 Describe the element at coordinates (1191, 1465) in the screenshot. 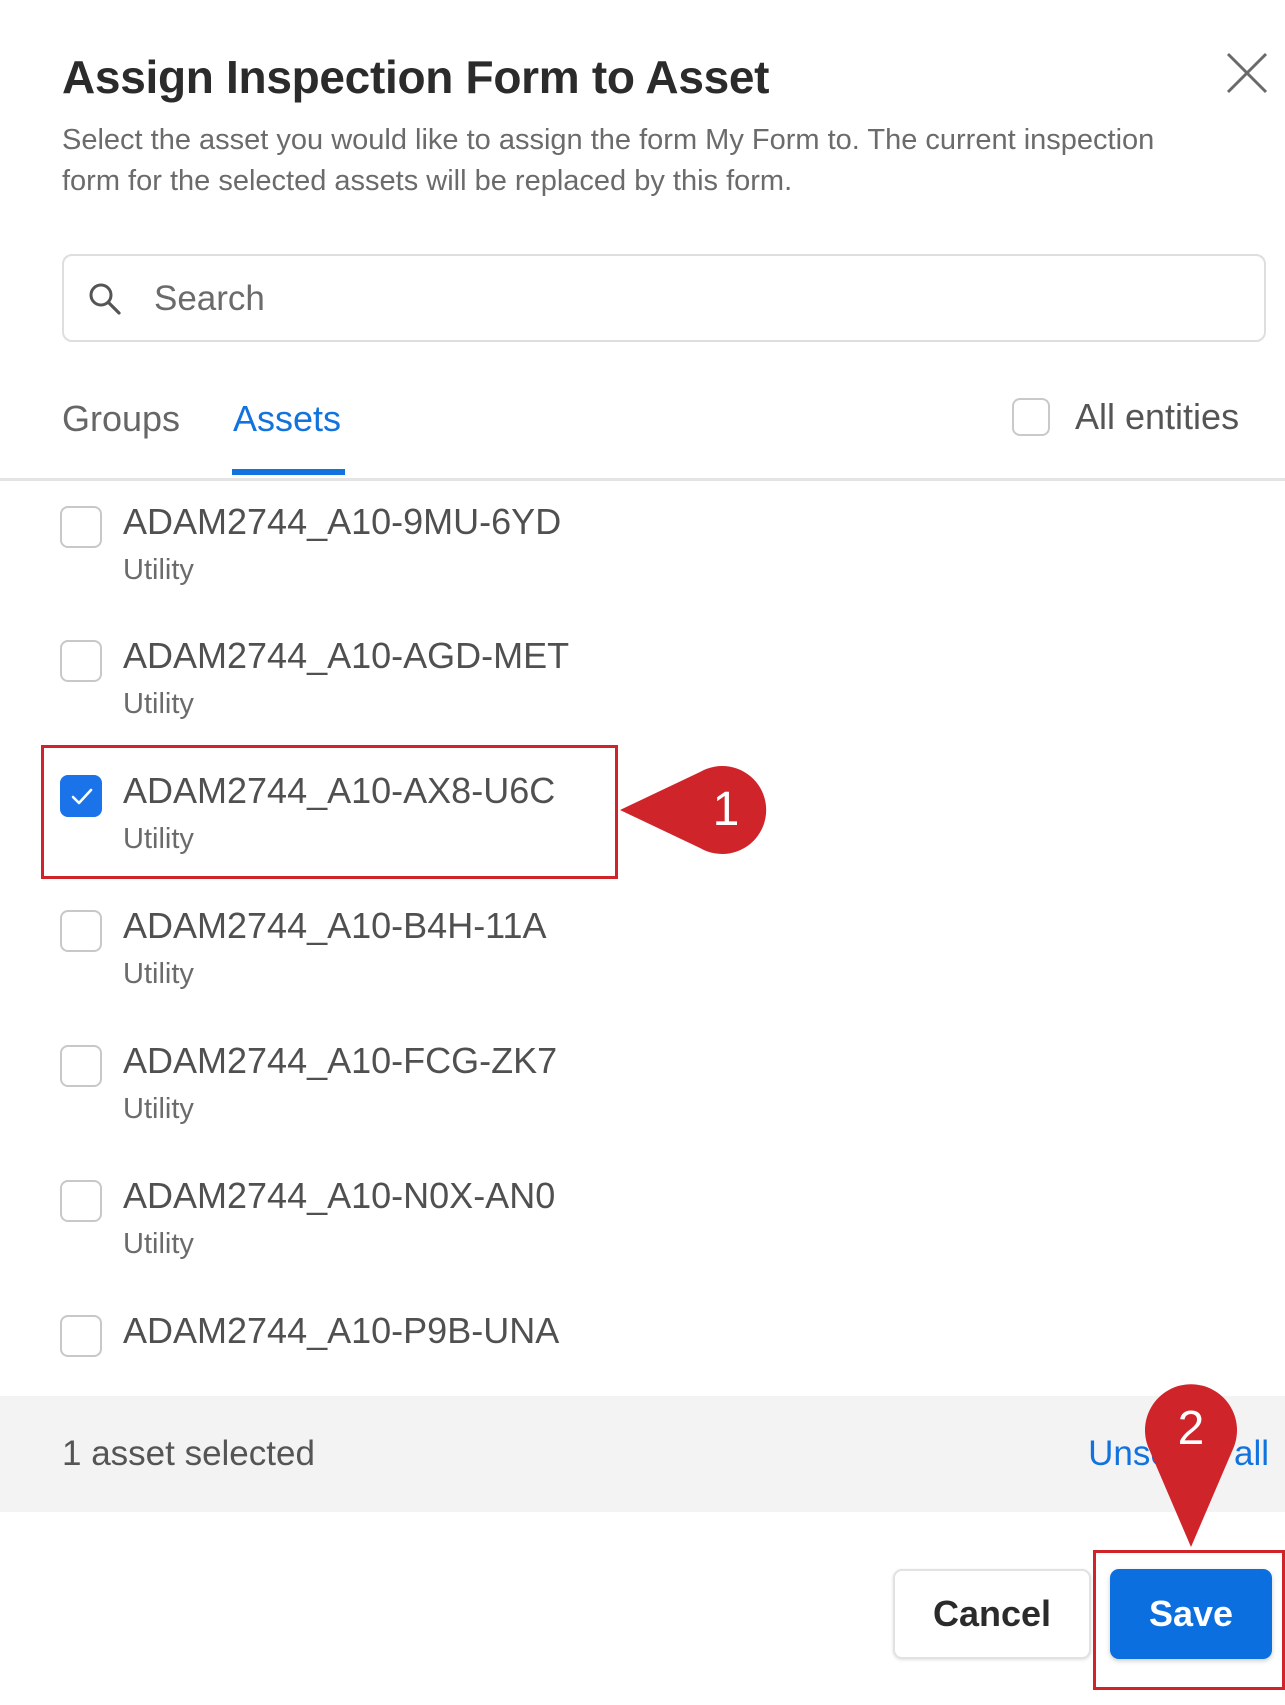

I see `step-2-callout: 2` at that location.